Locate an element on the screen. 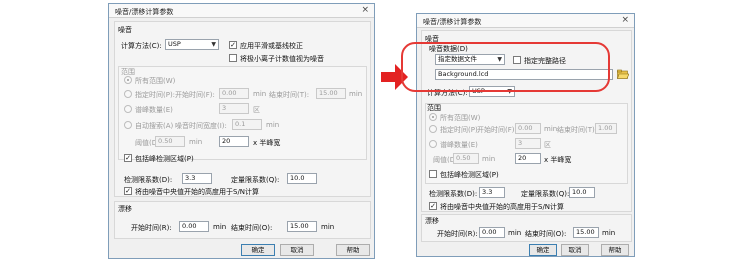 This screenshot has height=262, width=756. left-quant-limit-label: 定量限系数(Q): is located at coordinates (255, 180).